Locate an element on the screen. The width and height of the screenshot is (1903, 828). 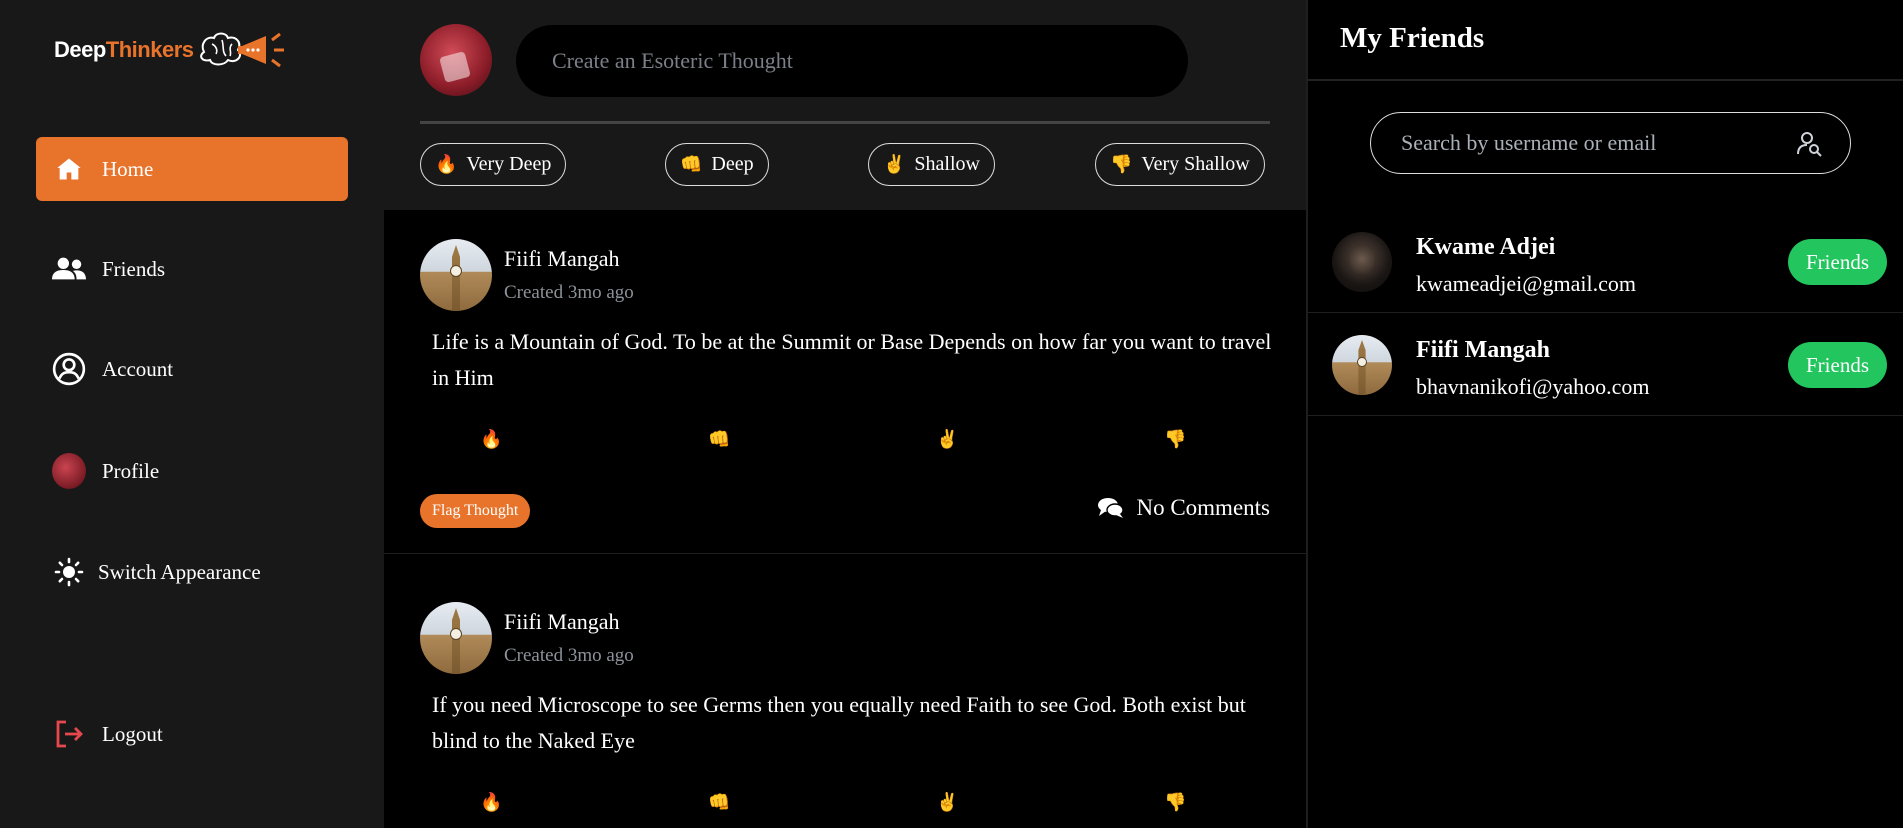
sun-icon is located at coordinates (69, 572).